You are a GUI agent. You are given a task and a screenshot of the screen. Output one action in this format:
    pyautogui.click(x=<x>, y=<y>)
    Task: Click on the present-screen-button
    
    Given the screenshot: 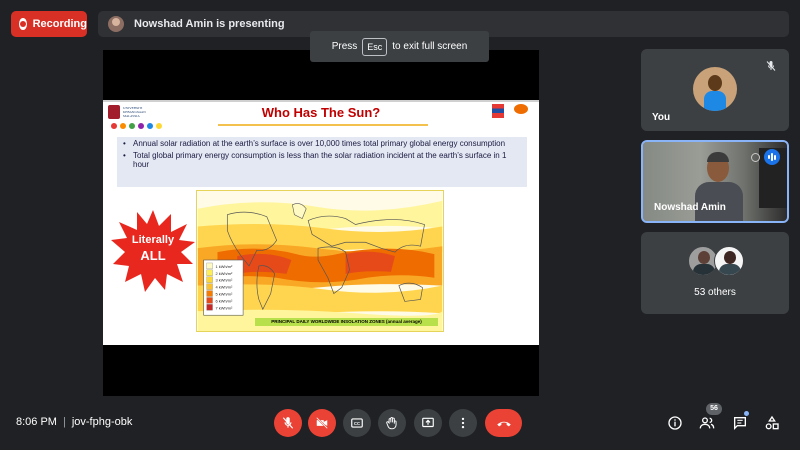 What is the action you would take?
    pyautogui.click(x=428, y=423)
    